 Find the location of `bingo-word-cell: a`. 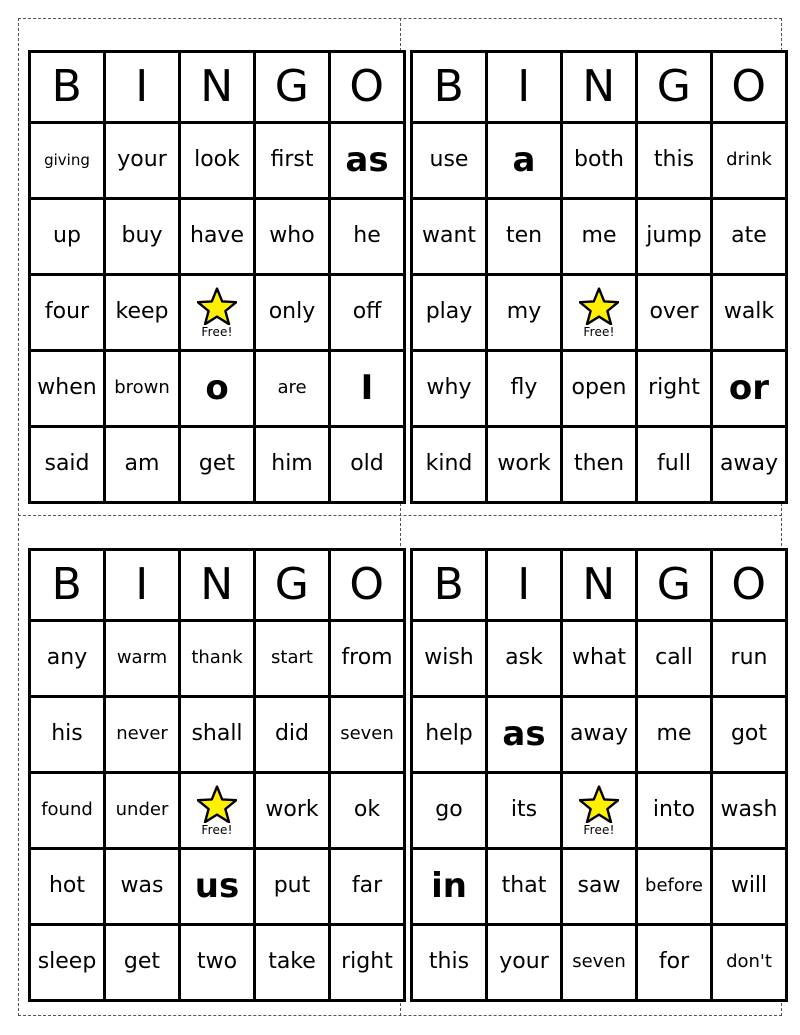

bingo-word-cell: a is located at coordinates (524, 160).